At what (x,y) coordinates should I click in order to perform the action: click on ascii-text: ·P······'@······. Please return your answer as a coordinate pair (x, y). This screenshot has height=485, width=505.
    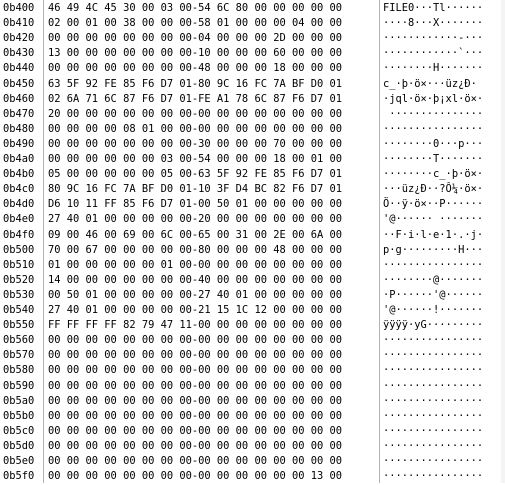
    Looking at the image, I should click on (433, 296).